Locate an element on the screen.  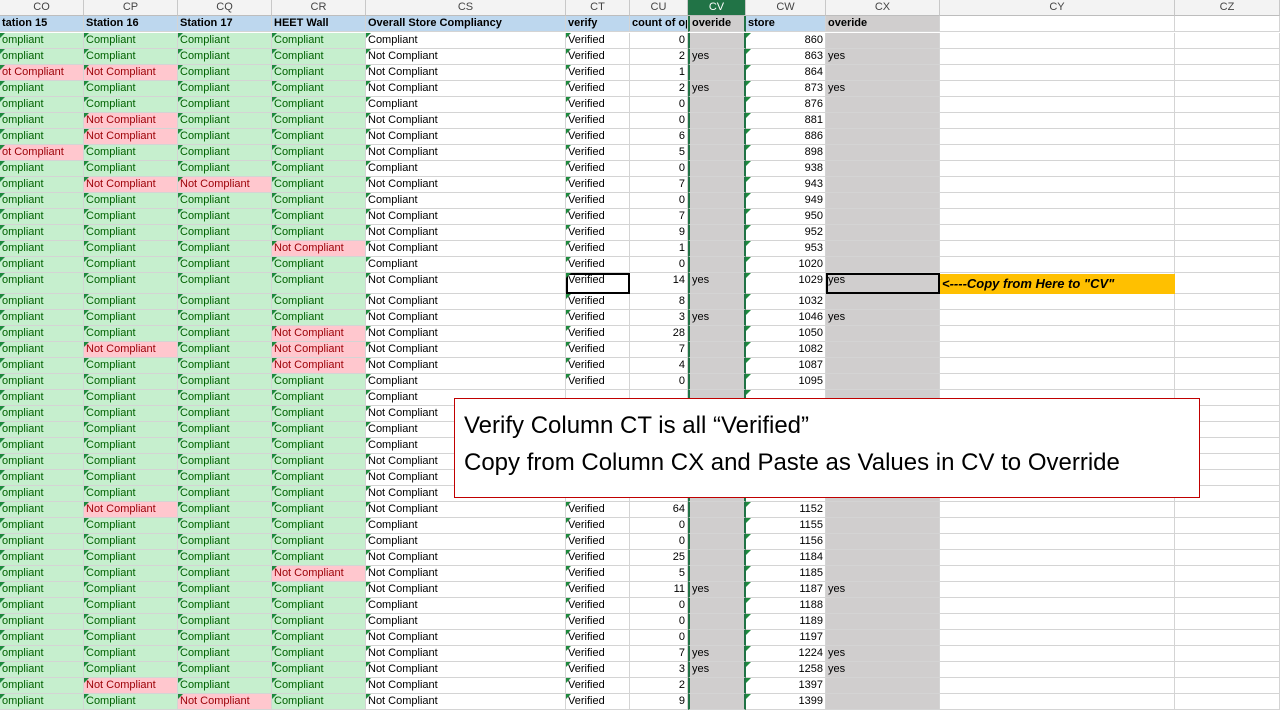
table-cell: 0 is located at coordinates (659, 121).